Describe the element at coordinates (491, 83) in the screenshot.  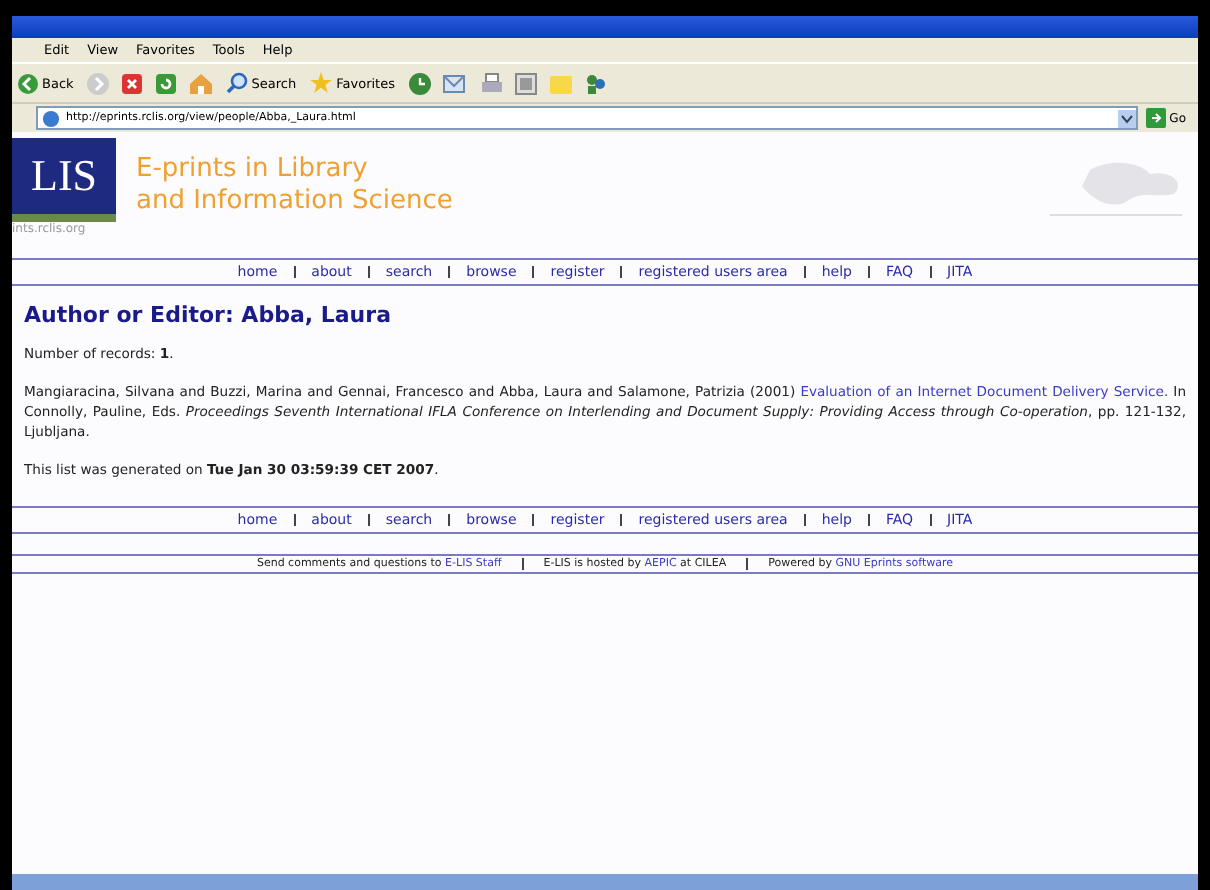
I see `printer-icon` at that location.